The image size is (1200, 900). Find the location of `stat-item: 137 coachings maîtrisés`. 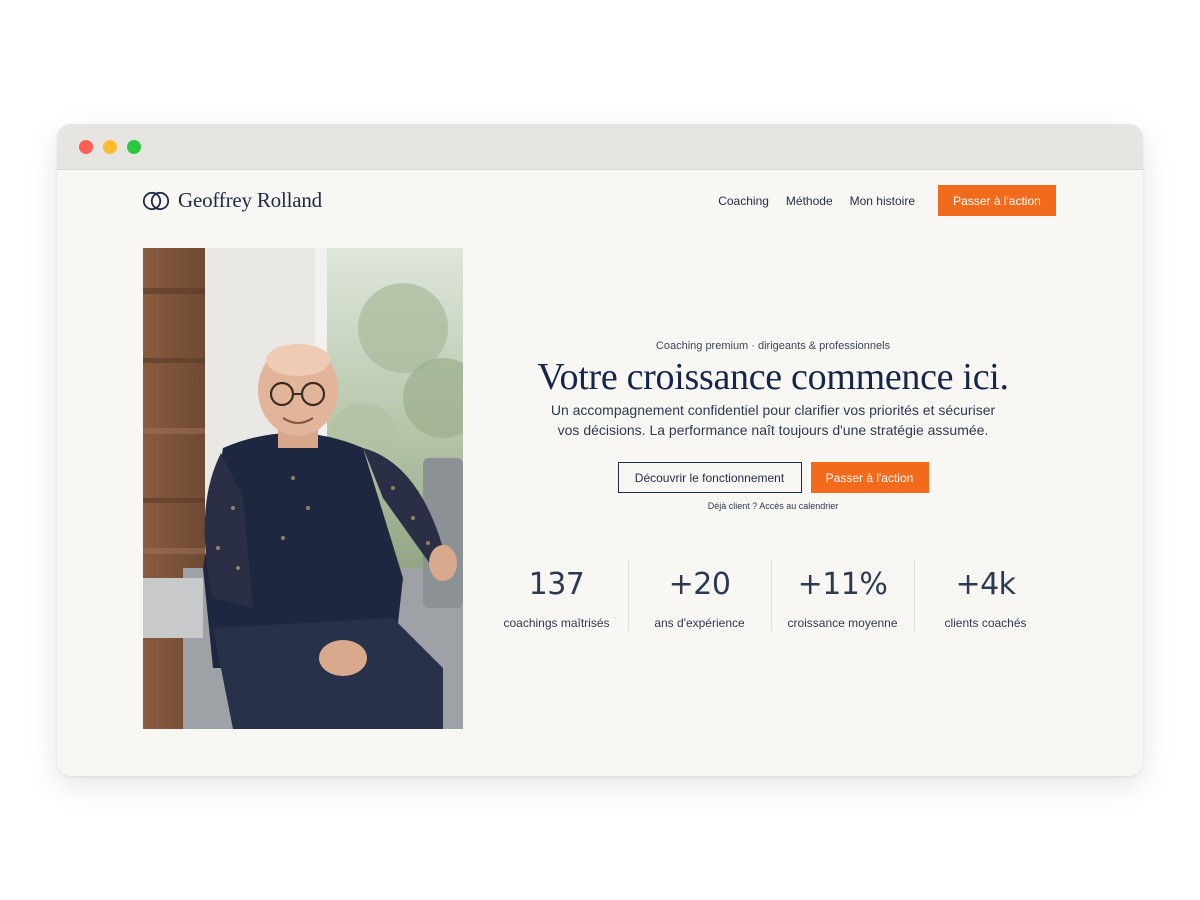

stat-item: 137 coachings maîtrisés is located at coordinates (556, 595).